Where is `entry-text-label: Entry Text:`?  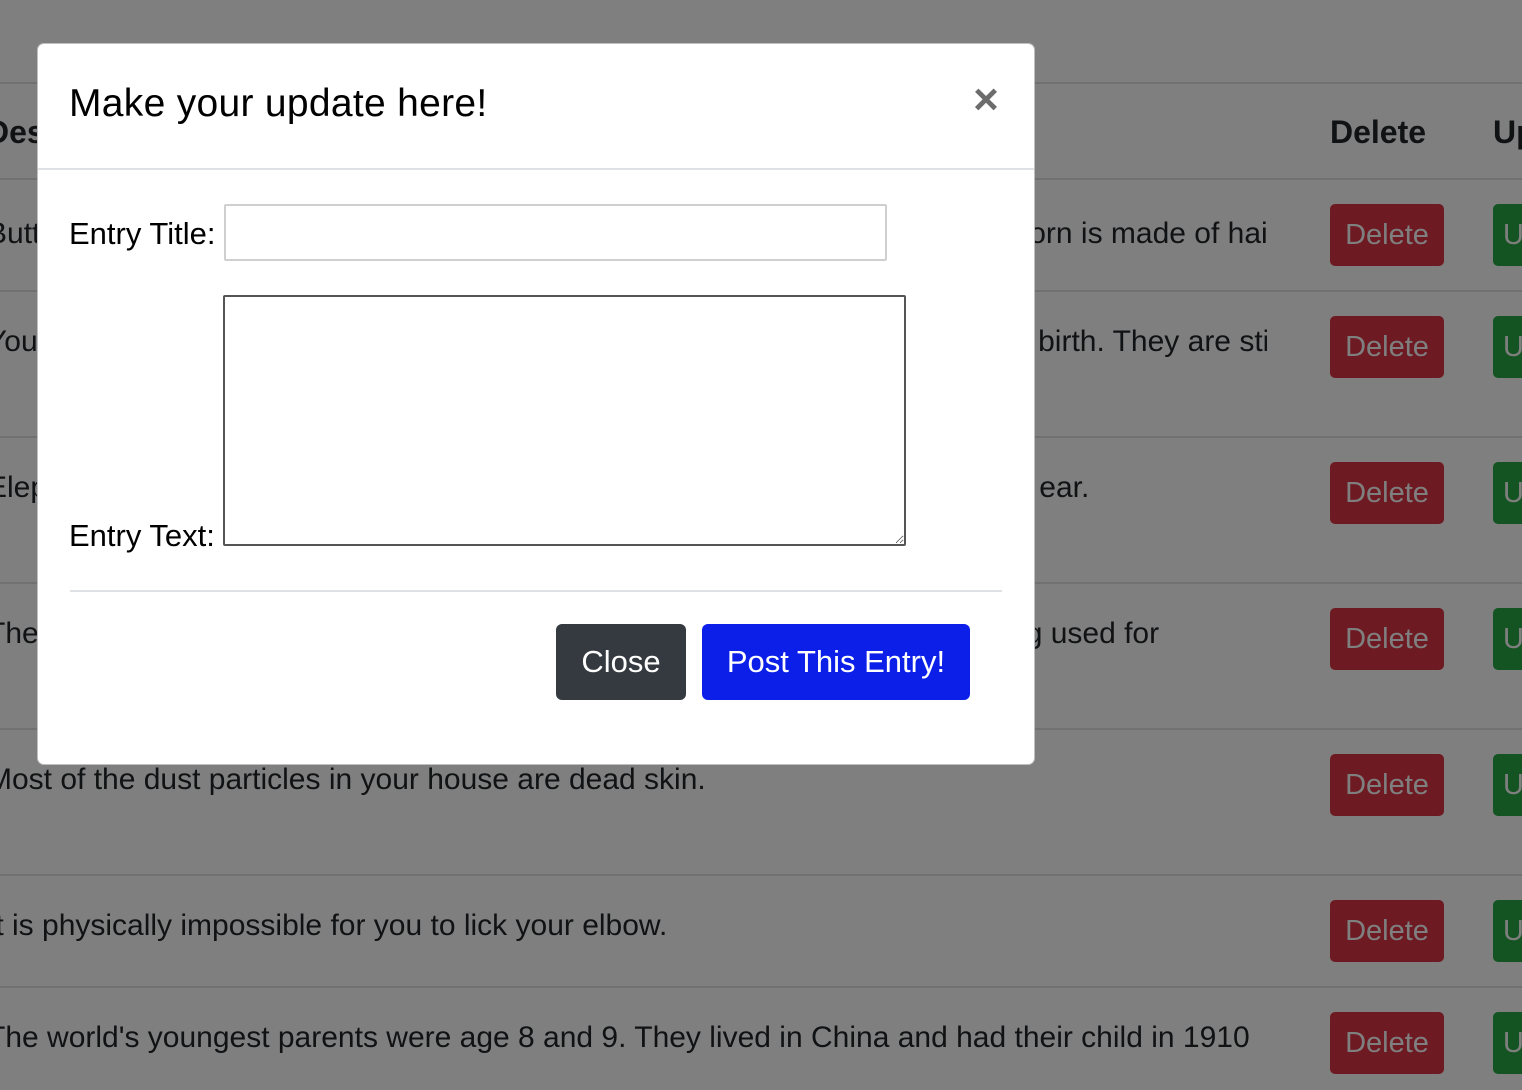 entry-text-label: Entry Text: is located at coordinates (142, 535).